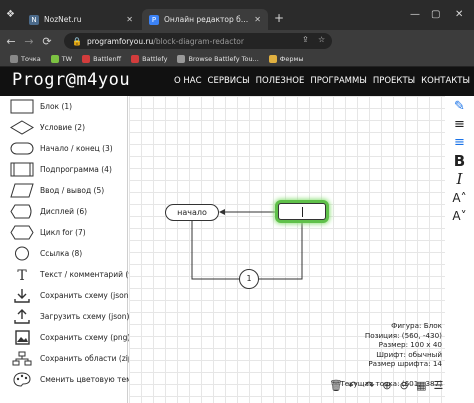  Describe the element at coordinates (421, 386) in the screenshot. I see `grid-icon: ▦` at that location.